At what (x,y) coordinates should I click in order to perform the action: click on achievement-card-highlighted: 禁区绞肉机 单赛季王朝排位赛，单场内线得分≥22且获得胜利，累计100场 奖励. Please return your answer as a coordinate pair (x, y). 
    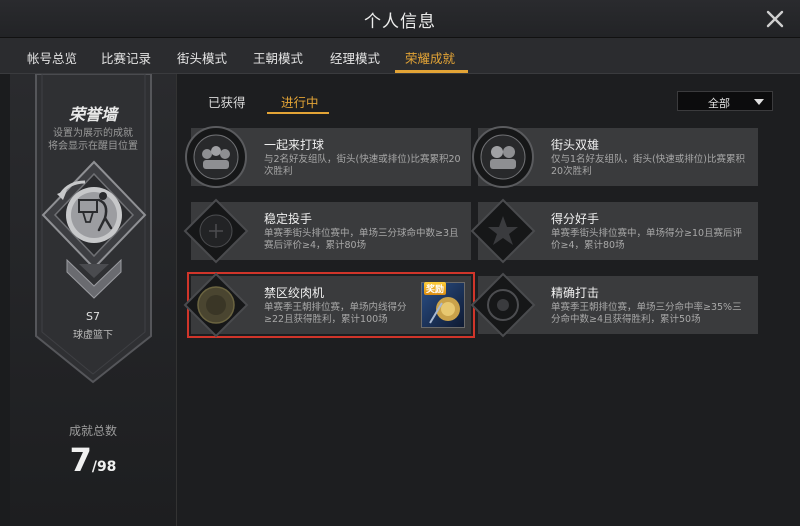
    Looking at the image, I should click on (329, 305).